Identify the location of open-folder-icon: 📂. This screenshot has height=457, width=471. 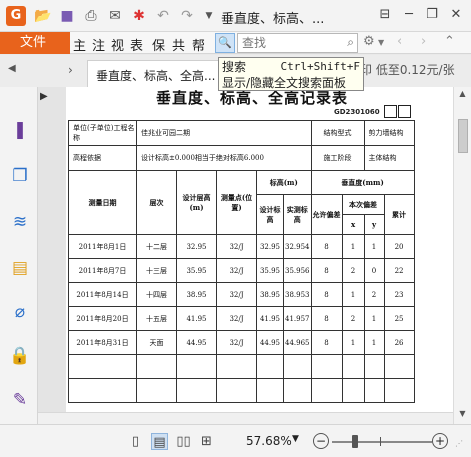
(43, 16).